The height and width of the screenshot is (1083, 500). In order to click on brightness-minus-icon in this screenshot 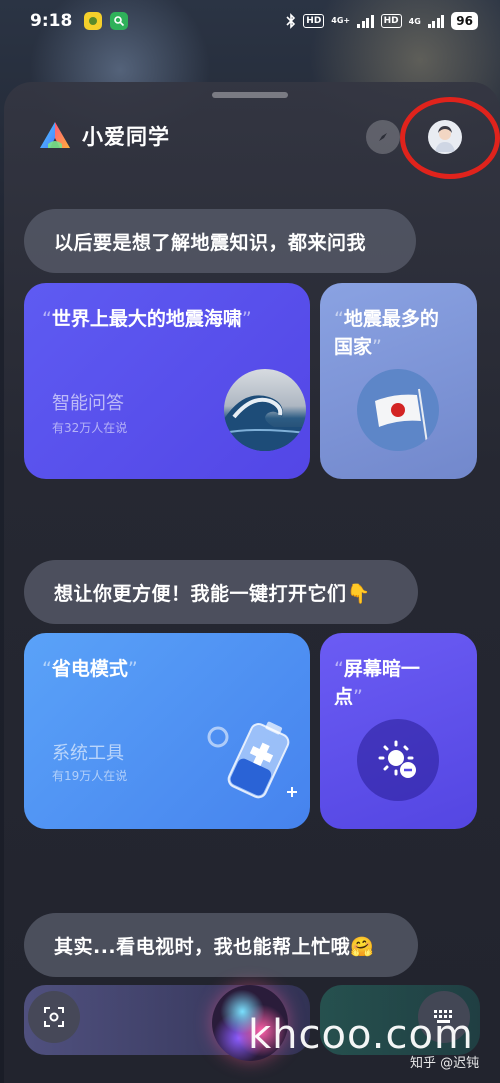, I will do `click(397, 759)`.